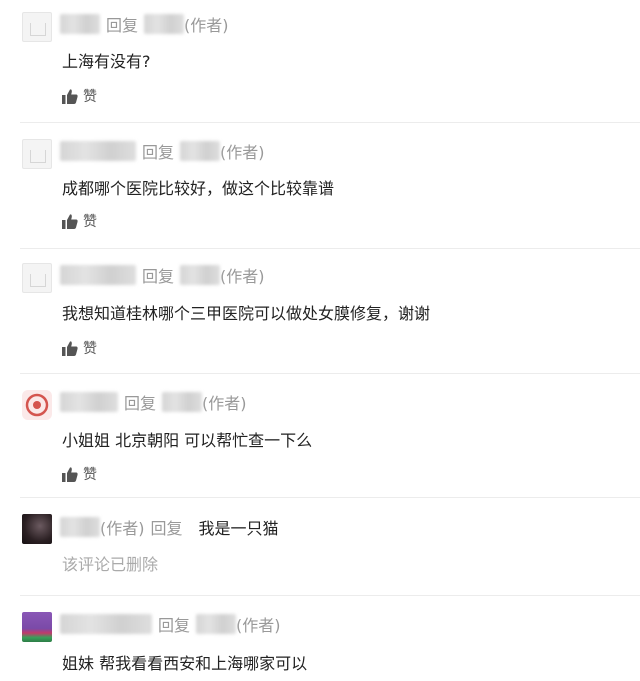 The image size is (640, 681). Describe the element at coordinates (185, 663) in the screenshot. I see `comment-text: 姐妹 帮我看看西安和上海哪家可以` at that location.